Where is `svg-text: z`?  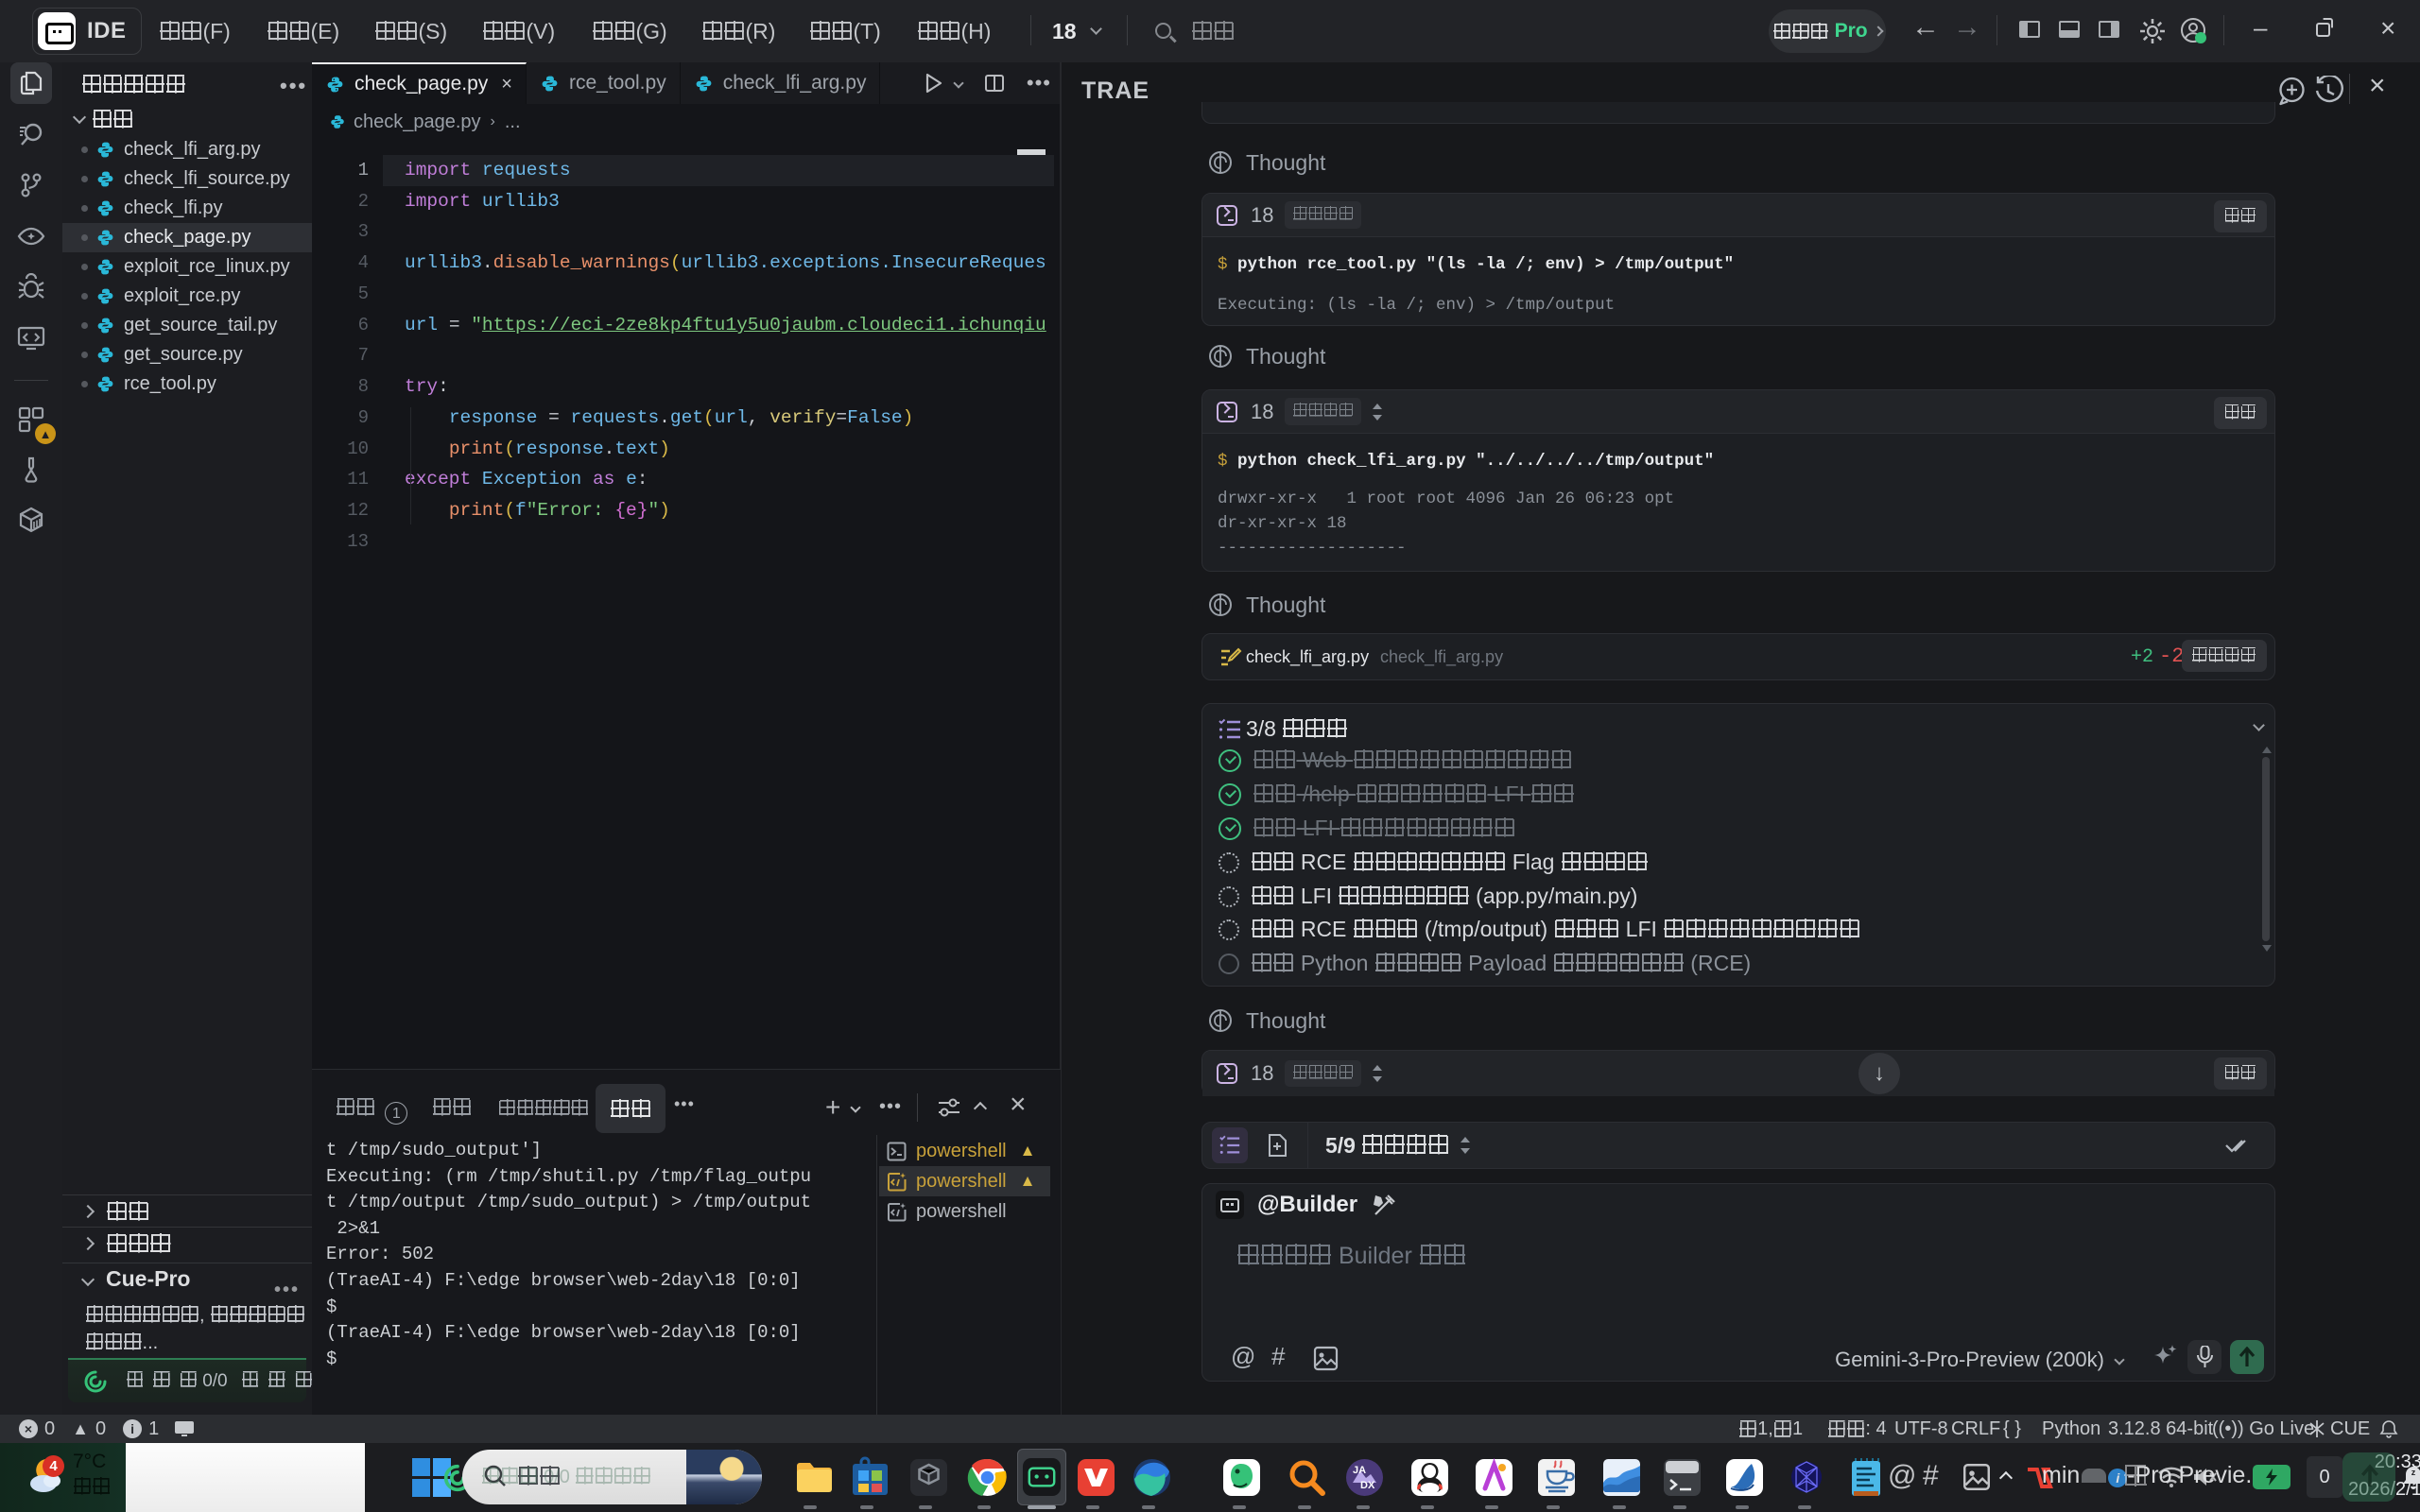
svg-text: z is located at coordinates (2413, 1472).